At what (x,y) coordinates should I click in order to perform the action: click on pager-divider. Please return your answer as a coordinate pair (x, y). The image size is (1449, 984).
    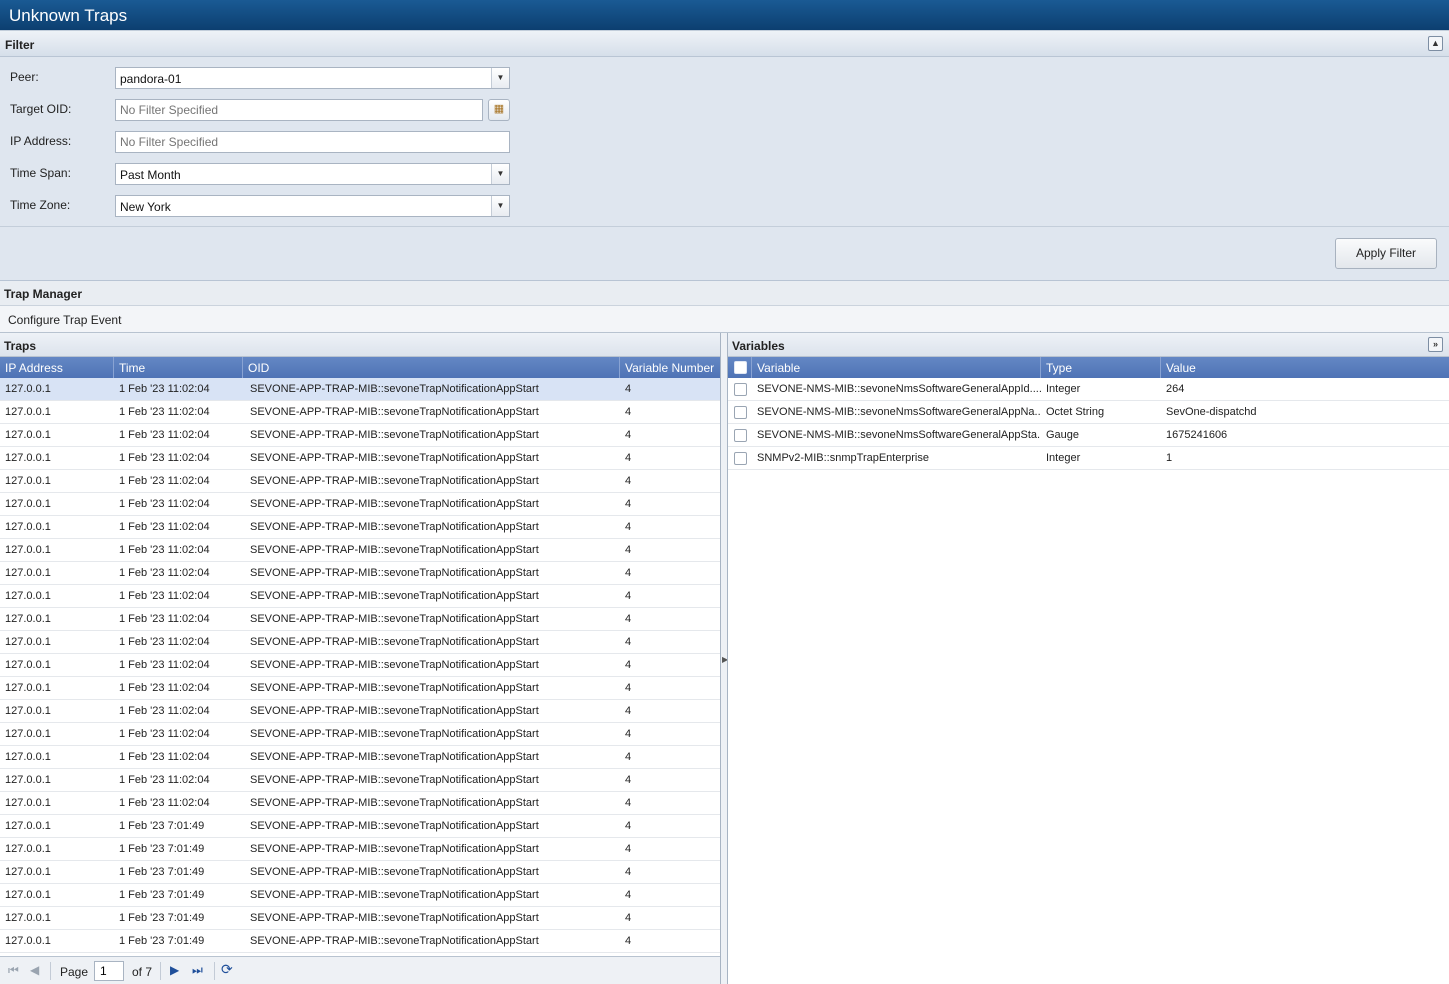
    Looking at the image, I should click on (50, 971).